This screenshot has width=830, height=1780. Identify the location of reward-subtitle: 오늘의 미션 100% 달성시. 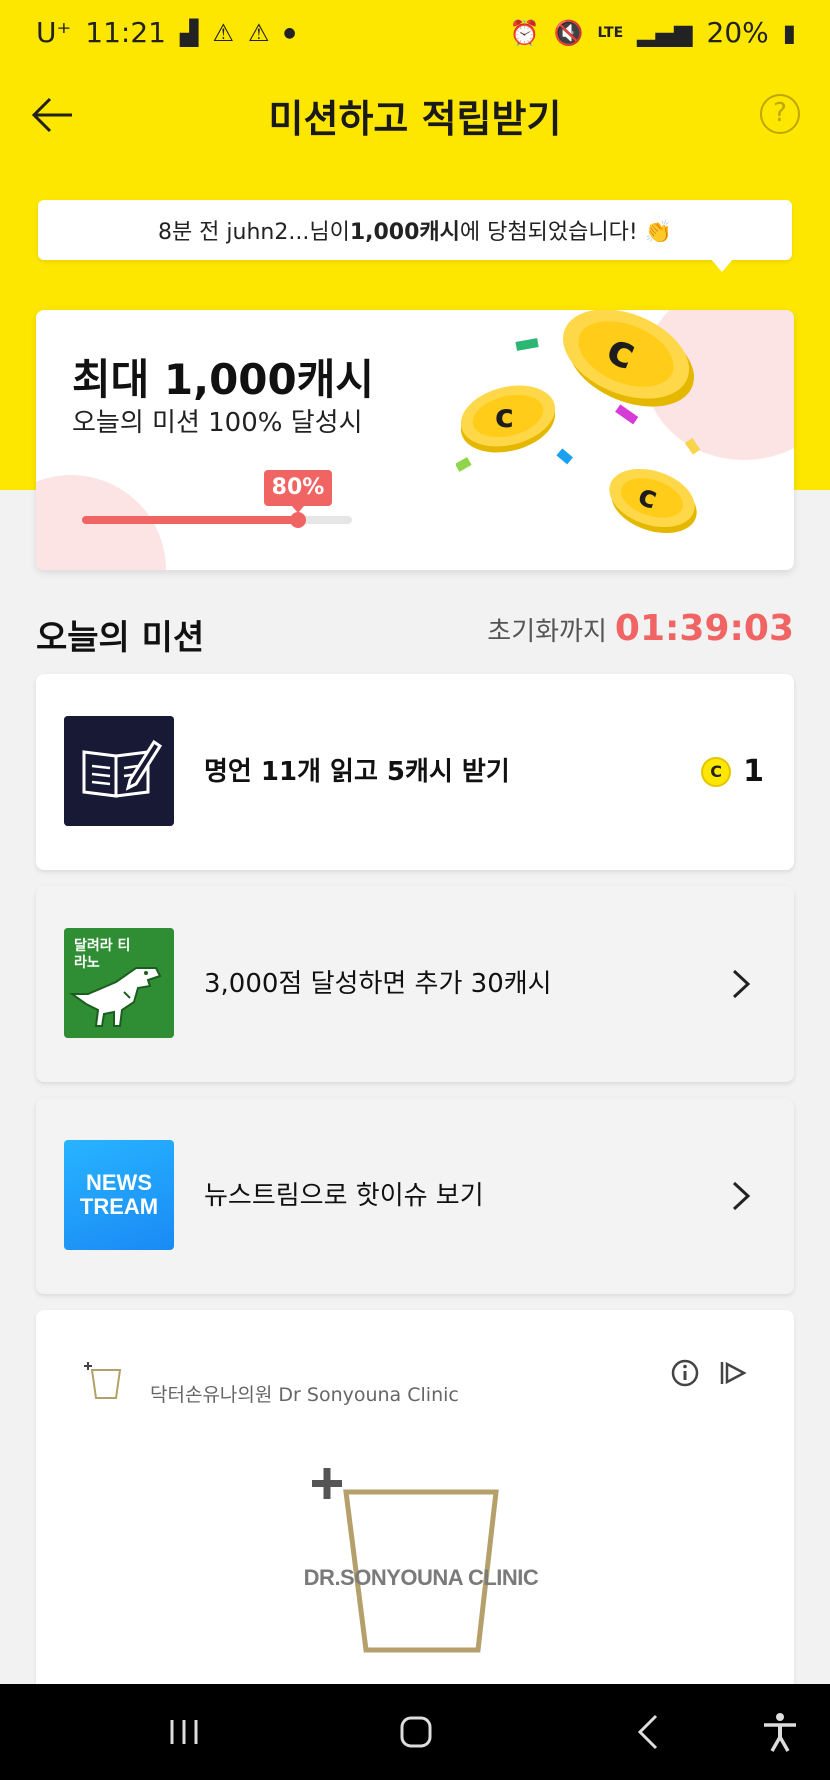
(217, 423).